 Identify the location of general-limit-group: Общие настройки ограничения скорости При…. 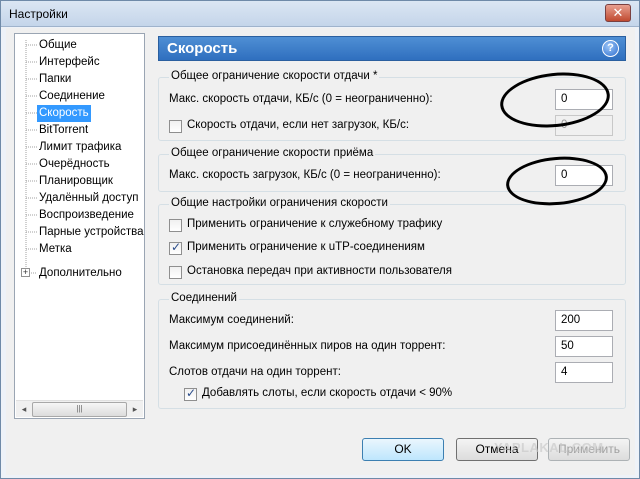
(392, 241).